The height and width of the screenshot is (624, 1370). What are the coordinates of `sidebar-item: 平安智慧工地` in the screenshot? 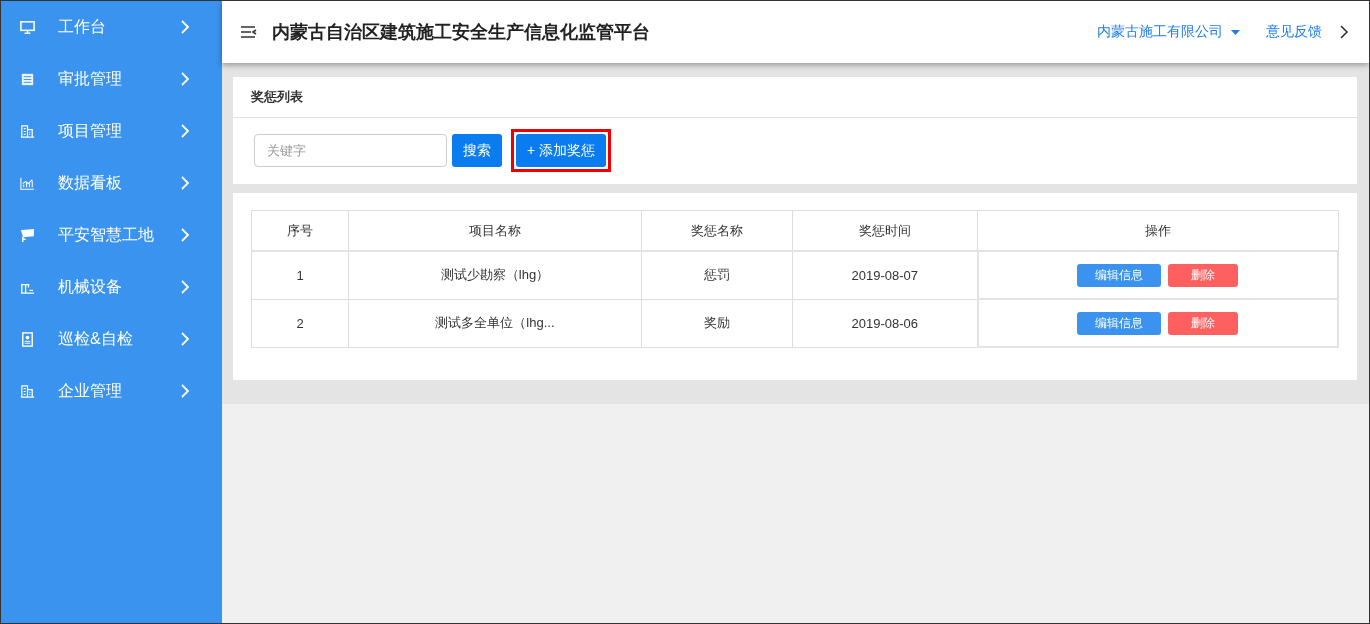 It's located at (111, 235).